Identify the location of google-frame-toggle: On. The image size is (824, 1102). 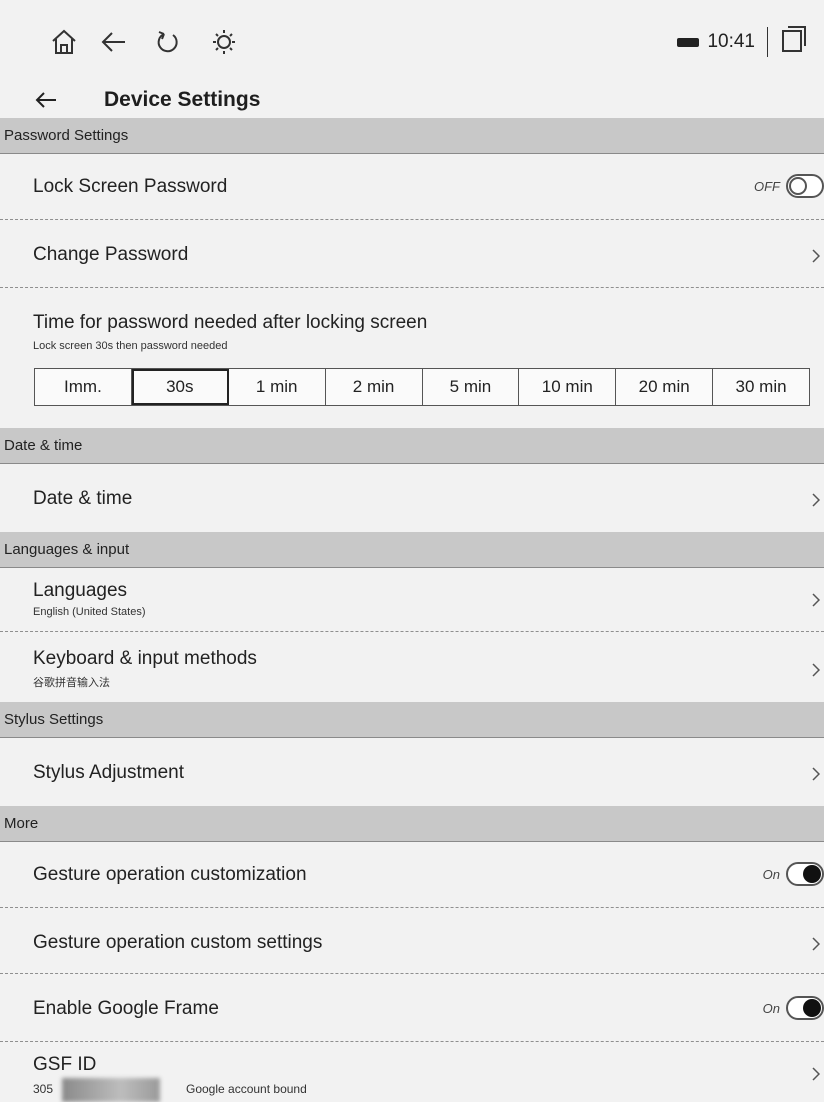
(793, 1008).